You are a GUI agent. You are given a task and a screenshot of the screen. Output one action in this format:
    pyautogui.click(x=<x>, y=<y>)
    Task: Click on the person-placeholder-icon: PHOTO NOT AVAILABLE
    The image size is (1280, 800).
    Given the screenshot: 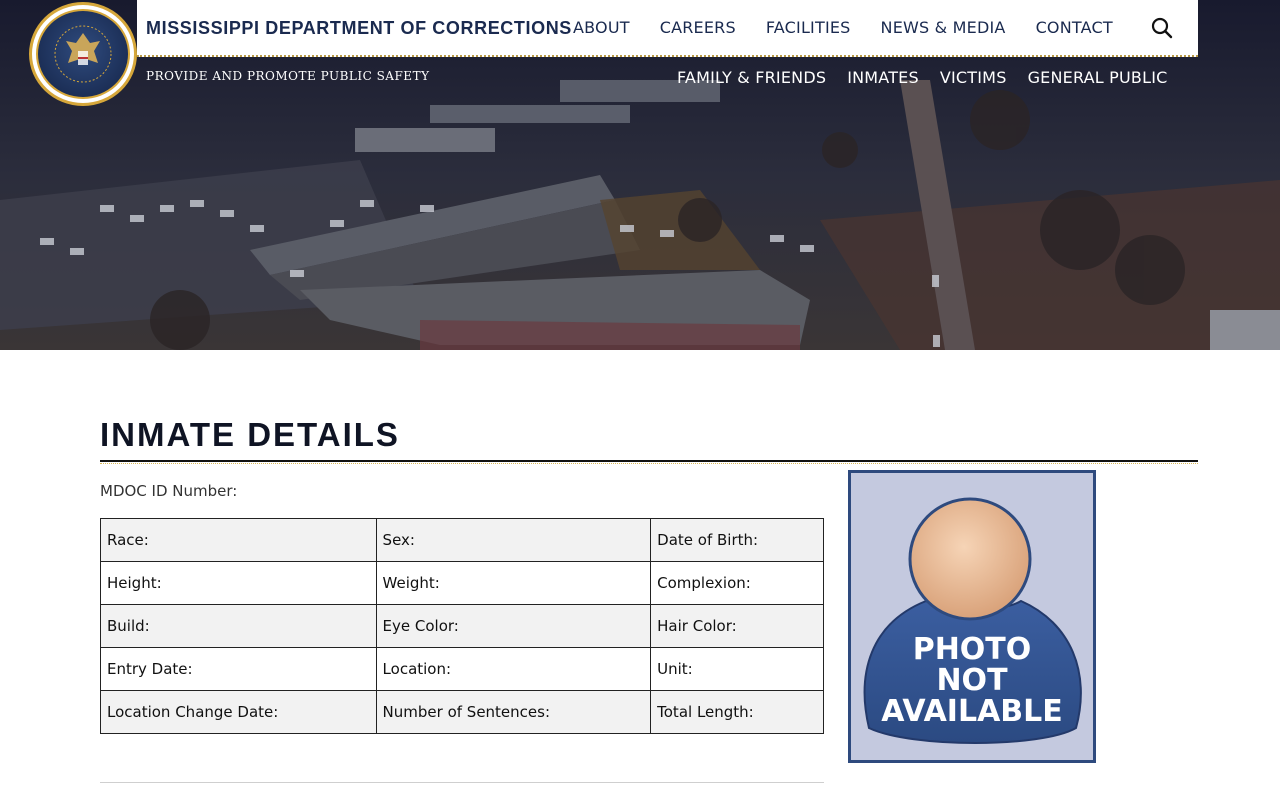 What is the action you would take?
    pyautogui.click(x=972, y=620)
    